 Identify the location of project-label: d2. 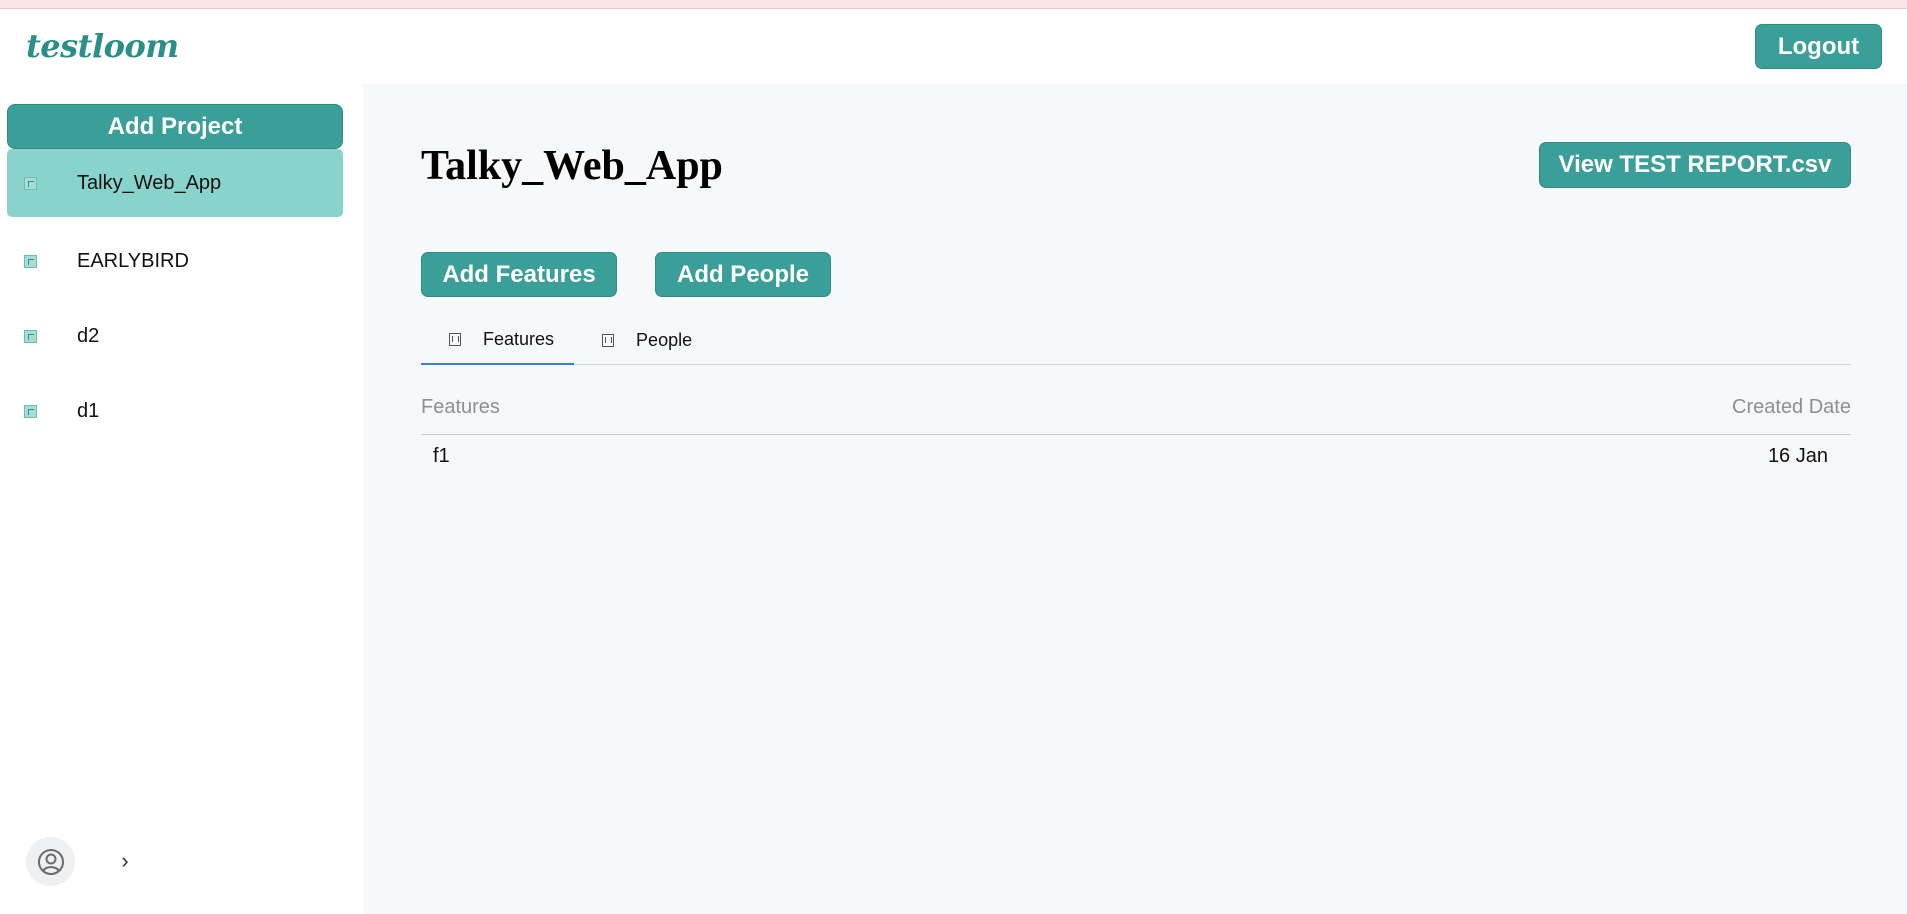
(88, 336).